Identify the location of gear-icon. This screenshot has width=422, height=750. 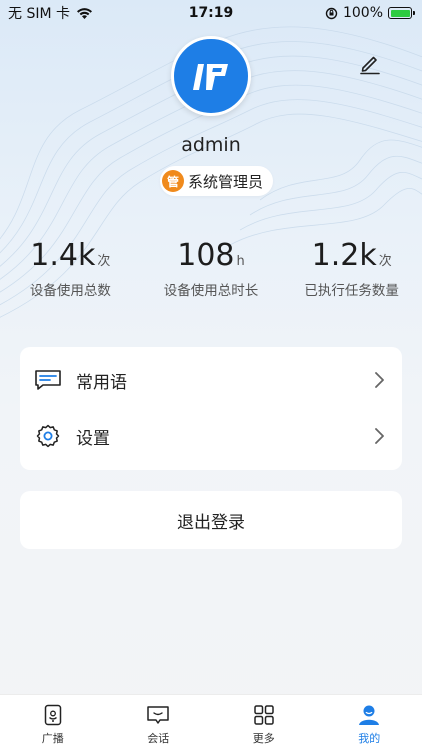
(48, 436).